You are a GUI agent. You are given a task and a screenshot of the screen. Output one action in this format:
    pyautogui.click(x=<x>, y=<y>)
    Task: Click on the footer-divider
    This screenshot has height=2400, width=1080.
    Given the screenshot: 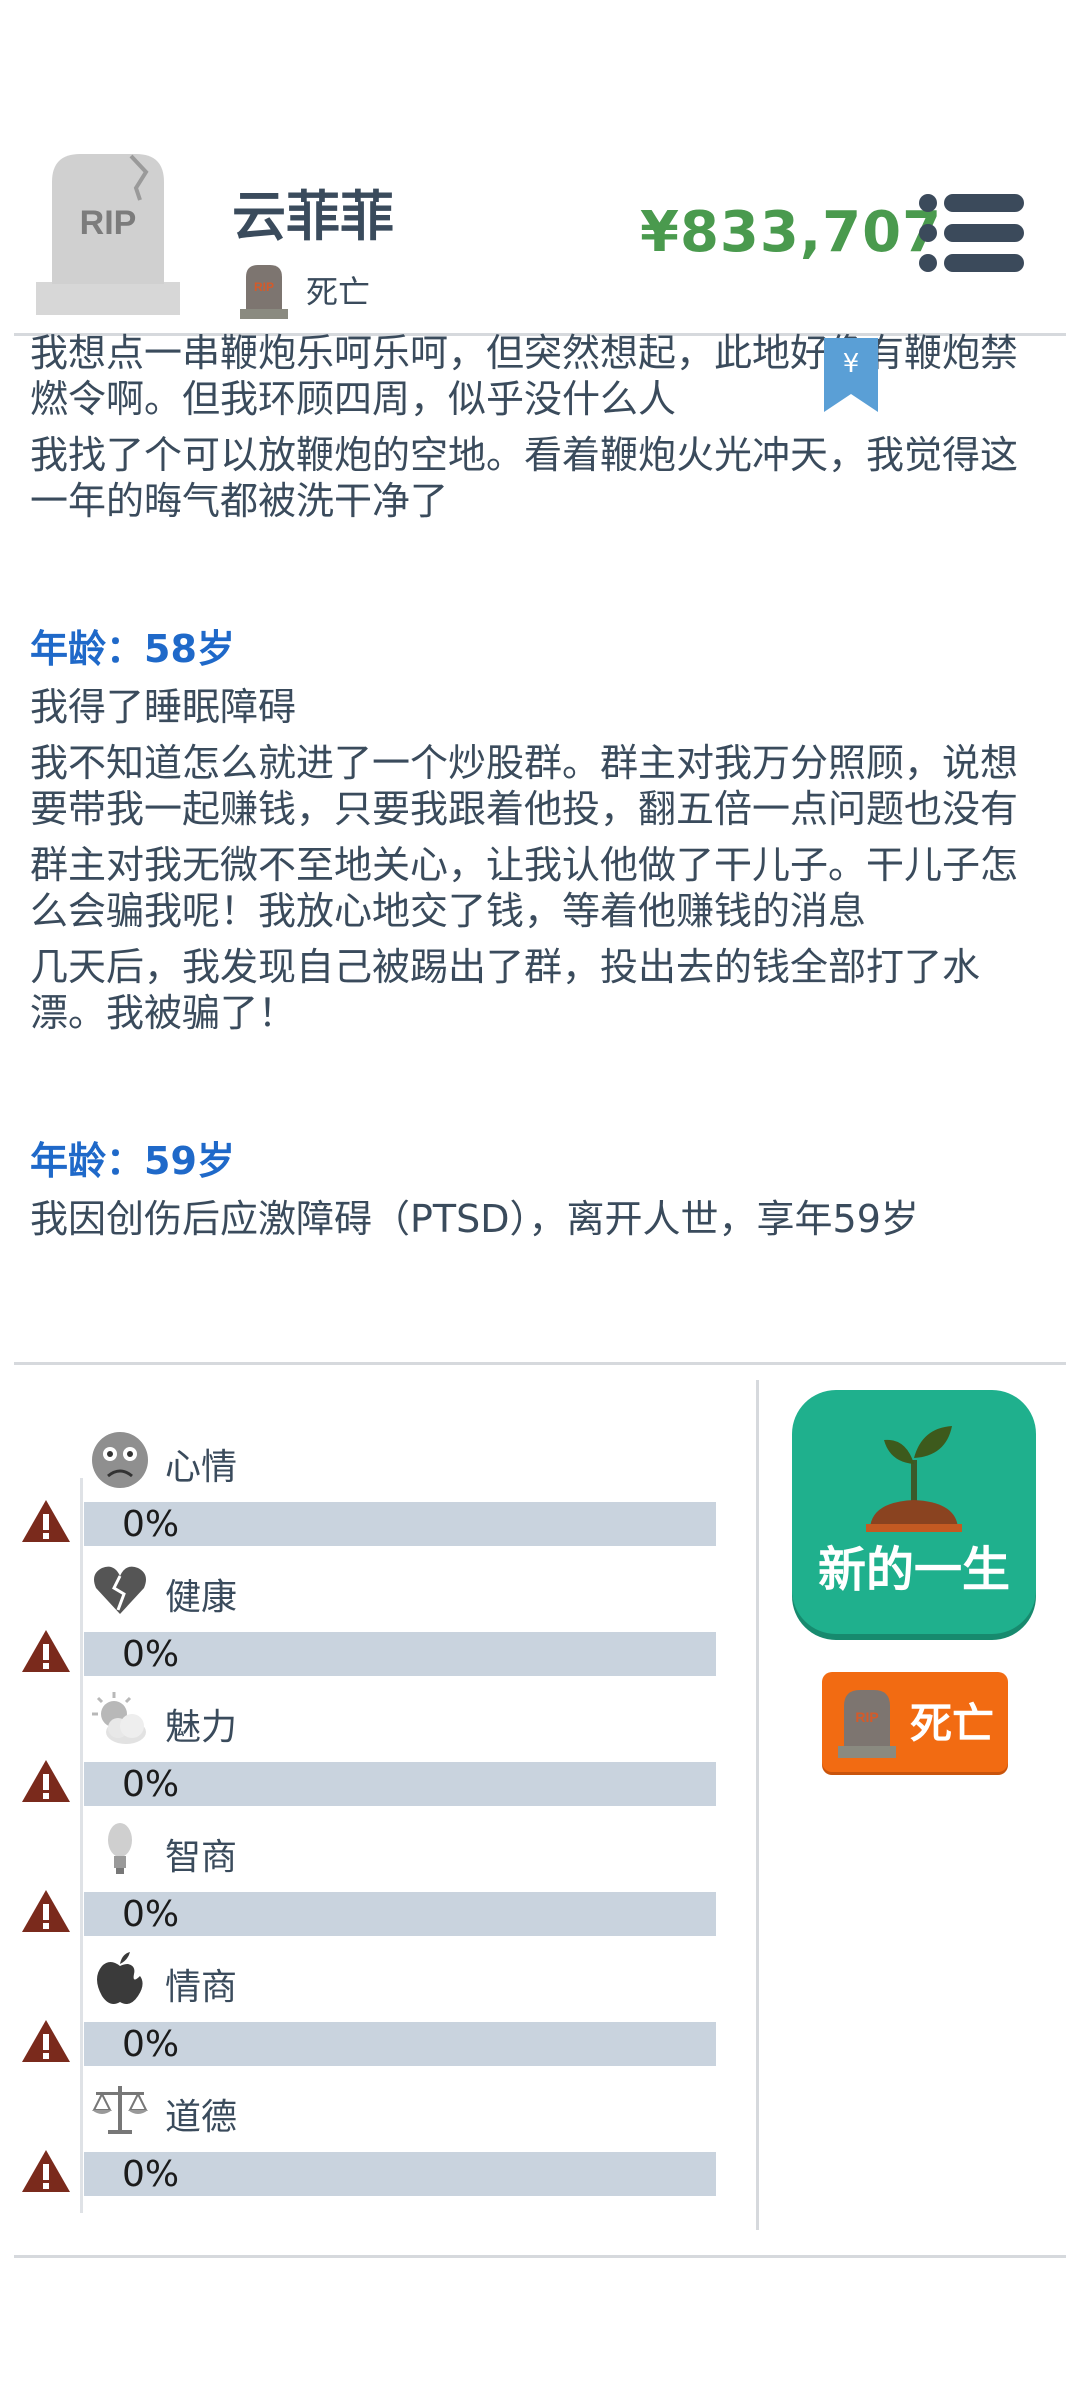 What is the action you would take?
    pyautogui.click(x=540, y=2256)
    